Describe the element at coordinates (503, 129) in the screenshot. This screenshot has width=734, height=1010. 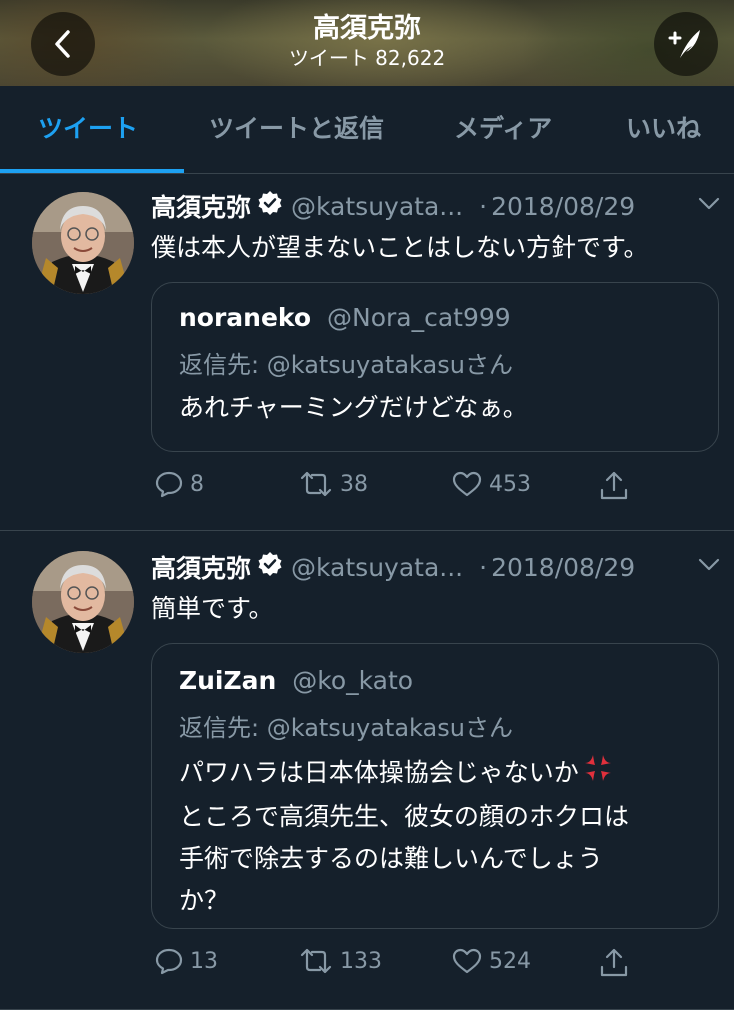
I see `tab-media: メディア` at that location.